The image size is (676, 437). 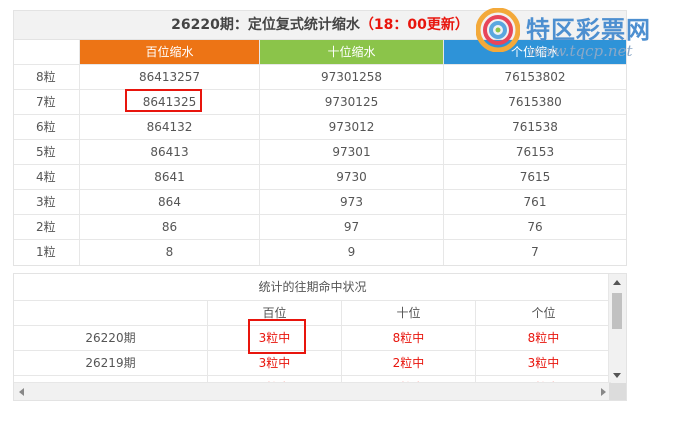 I want to click on vertical-scrollbar, so click(x=617, y=329).